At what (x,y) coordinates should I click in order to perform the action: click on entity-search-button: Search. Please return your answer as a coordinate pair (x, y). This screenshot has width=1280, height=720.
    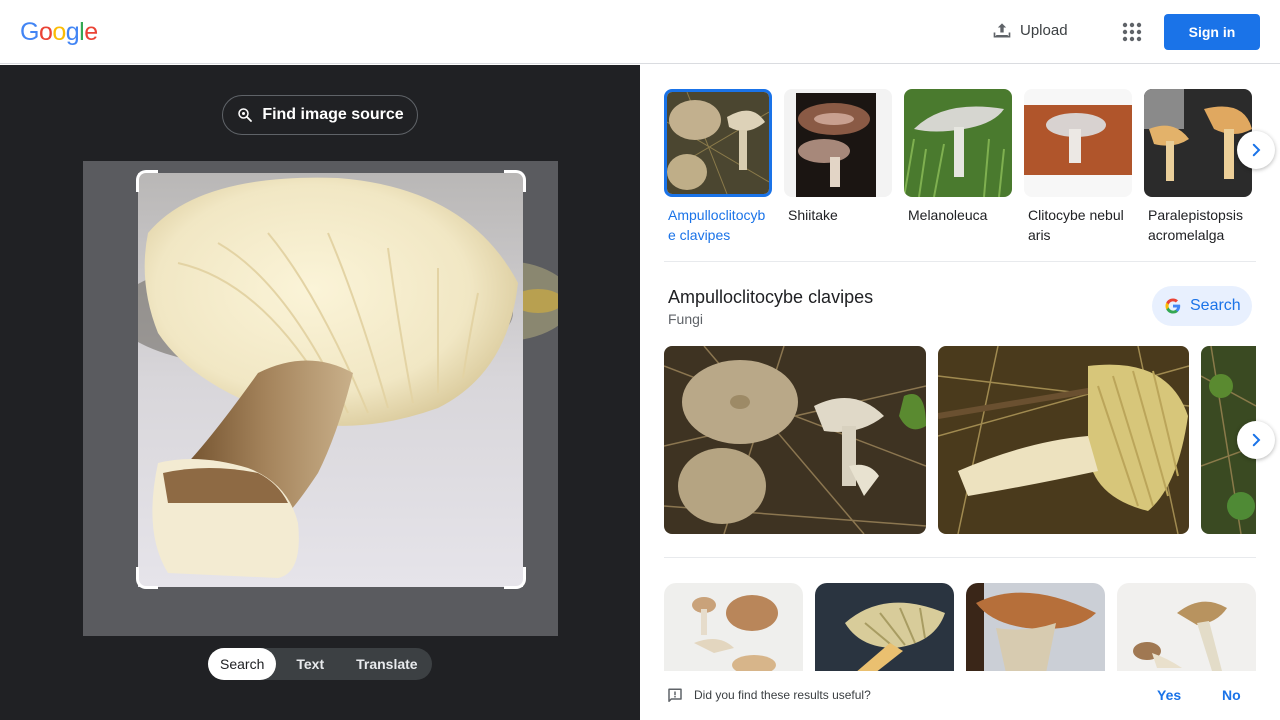
    Looking at the image, I should click on (1202, 306).